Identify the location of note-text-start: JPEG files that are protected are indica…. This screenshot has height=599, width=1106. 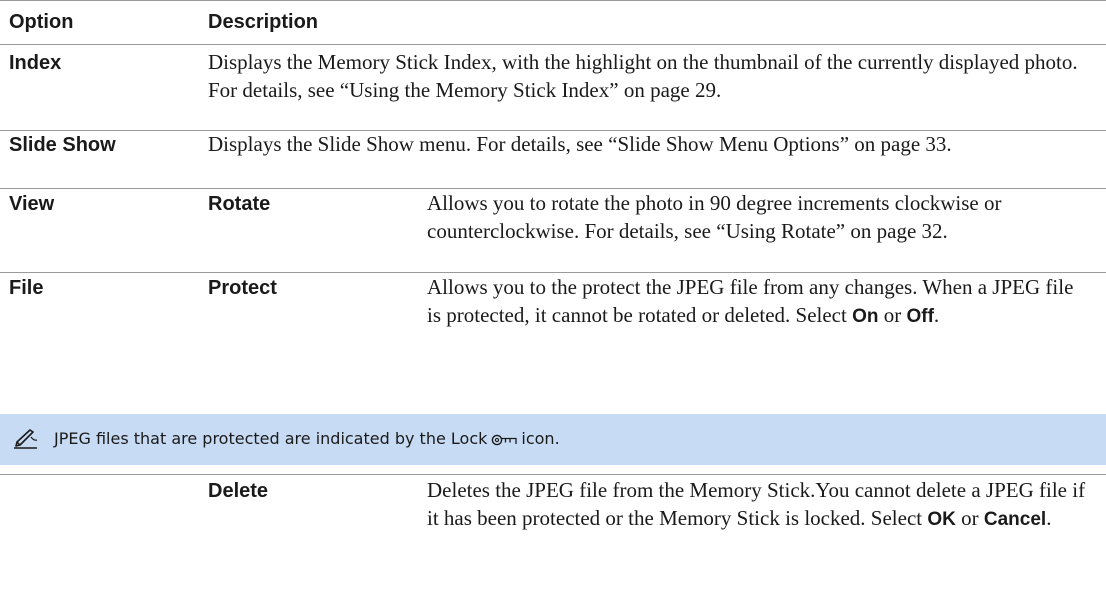
(271, 438).